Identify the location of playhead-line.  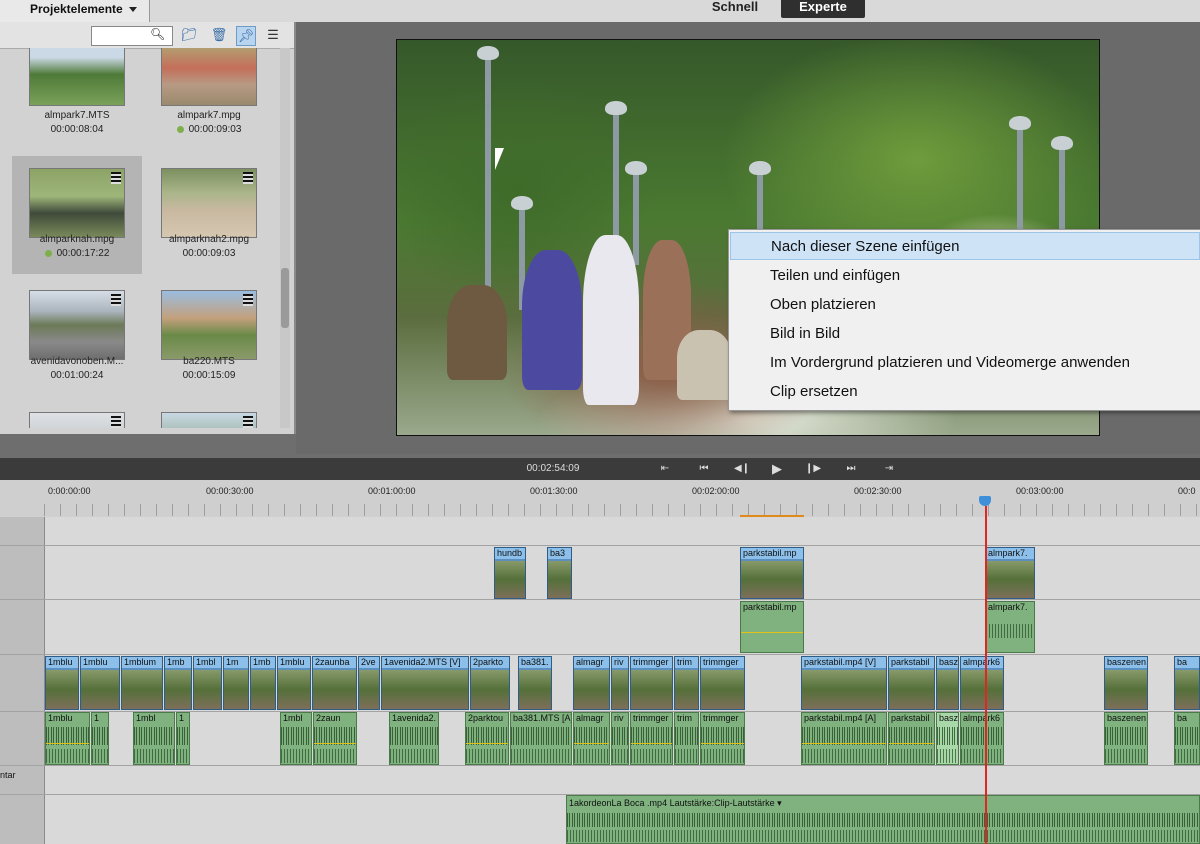
(986, 675).